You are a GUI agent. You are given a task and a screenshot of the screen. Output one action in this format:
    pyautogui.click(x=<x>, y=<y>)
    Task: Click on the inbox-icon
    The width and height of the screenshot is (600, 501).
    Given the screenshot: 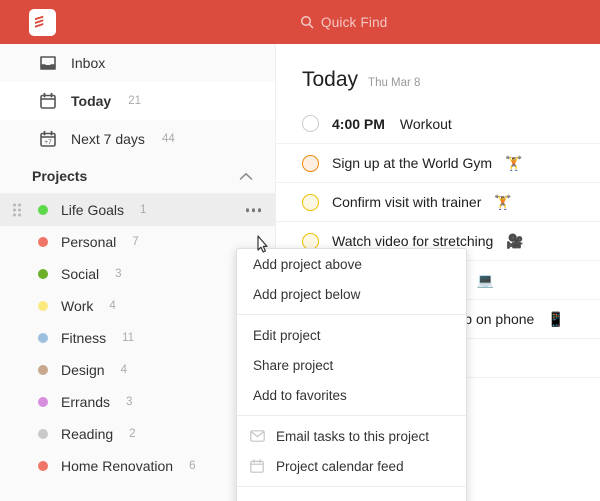 What is the action you would take?
    pyautogui.click(x=47, y=63)
    